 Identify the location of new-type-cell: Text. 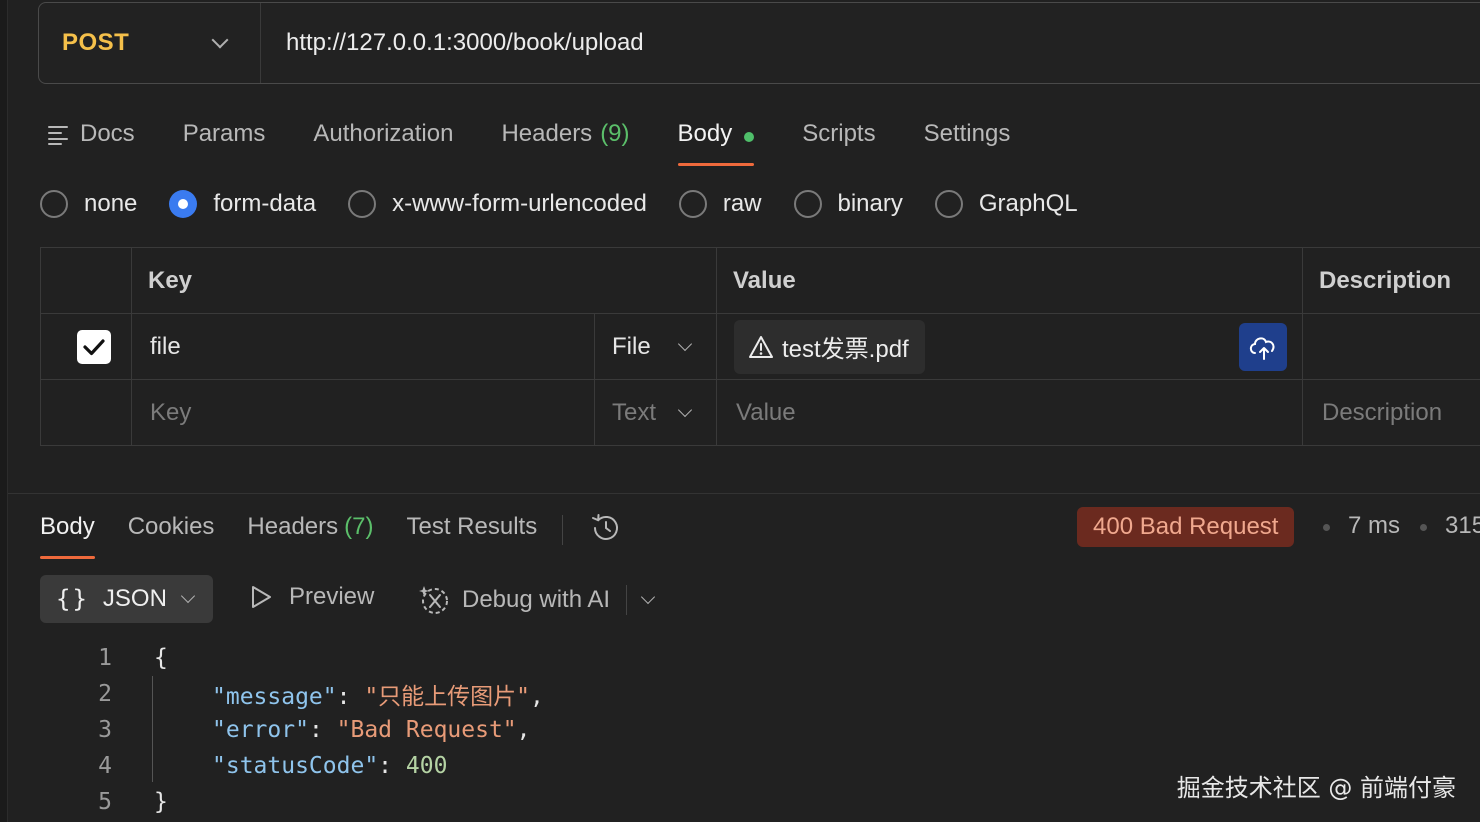
(655, 412).